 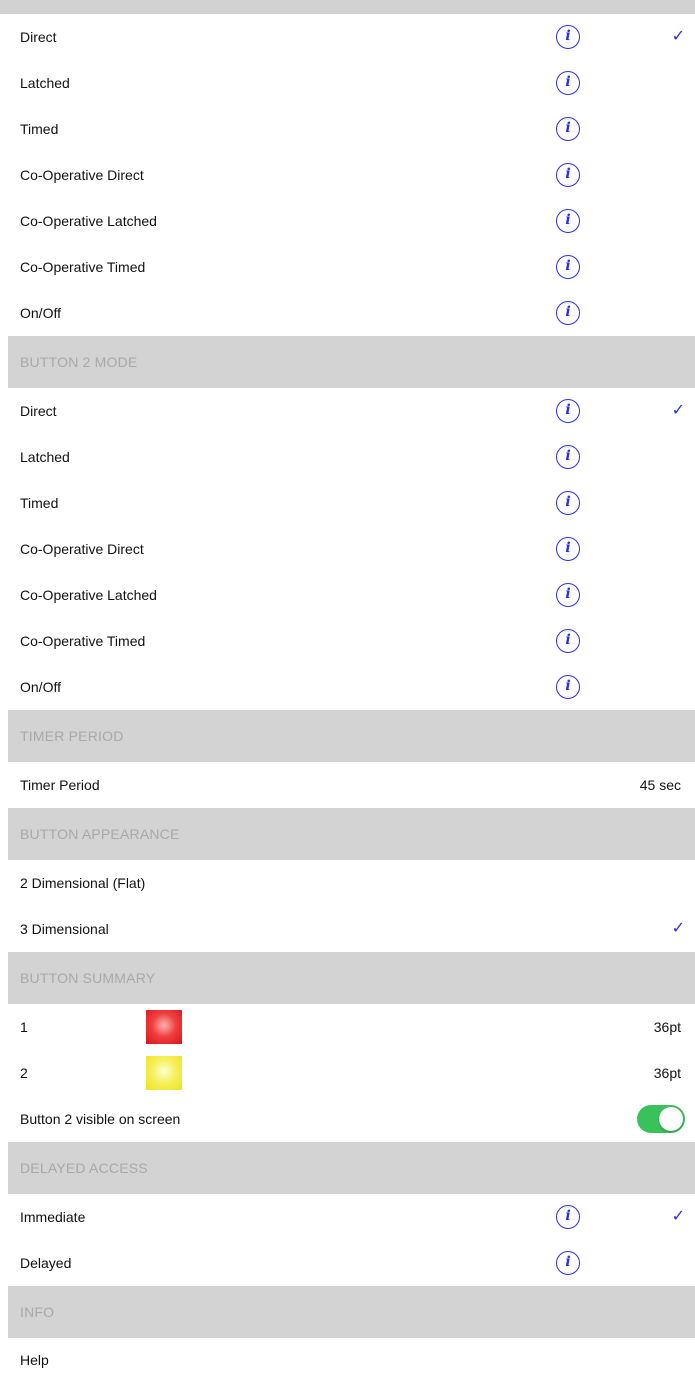 What do you see at coordinates (351, 175) in the screenshot?
I see `mode1-row-coop-direct: Co-Operative Direct i` at bounding box center [351, 175].